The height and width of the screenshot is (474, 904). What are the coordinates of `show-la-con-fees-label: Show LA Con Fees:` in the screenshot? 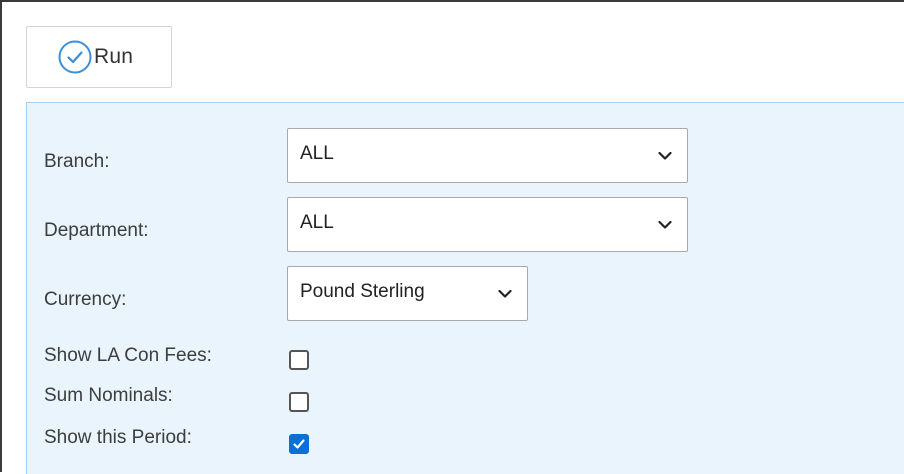 It's located at (128, 355).